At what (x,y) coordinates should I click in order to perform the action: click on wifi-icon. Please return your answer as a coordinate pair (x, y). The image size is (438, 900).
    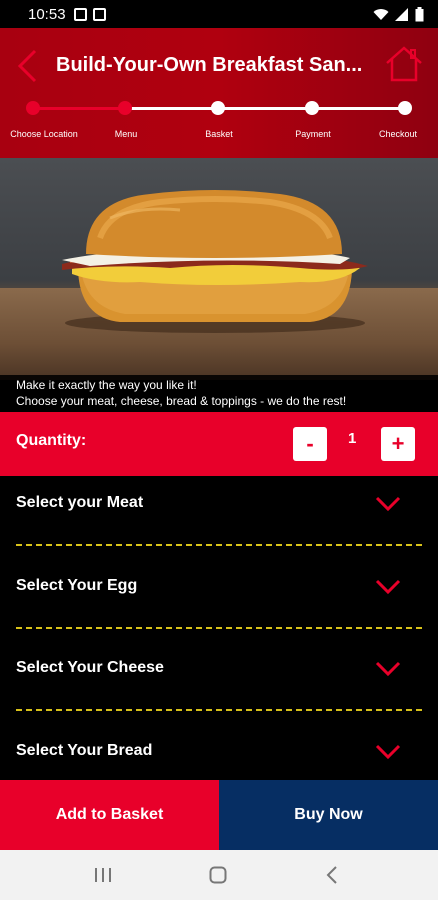
    Looking at the image, I should click on (381, 14).